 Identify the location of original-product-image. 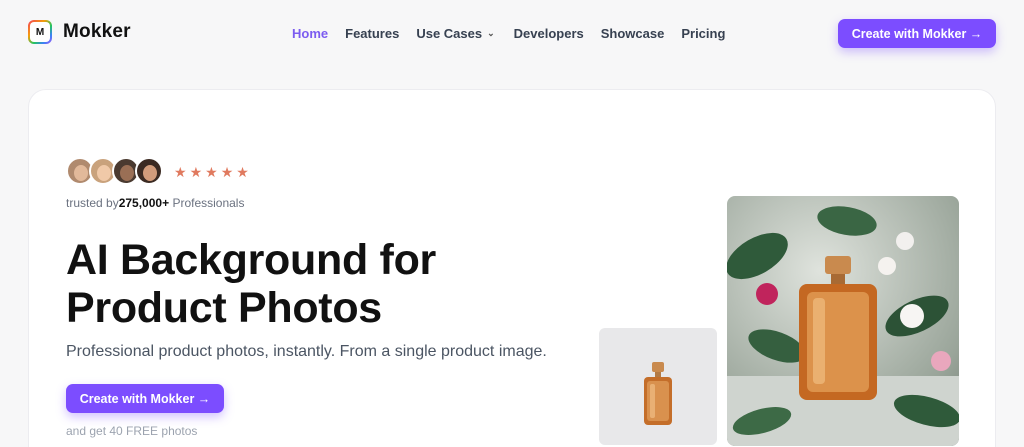
(658, 386).